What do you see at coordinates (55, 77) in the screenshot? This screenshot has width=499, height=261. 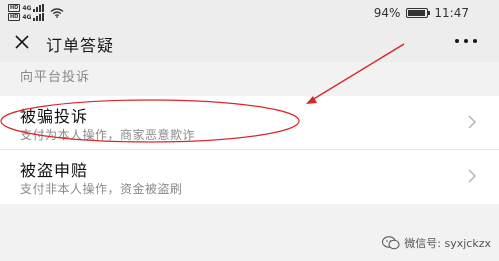 I see `section-header: 向平台投诉` at bounding box center [55, 77].